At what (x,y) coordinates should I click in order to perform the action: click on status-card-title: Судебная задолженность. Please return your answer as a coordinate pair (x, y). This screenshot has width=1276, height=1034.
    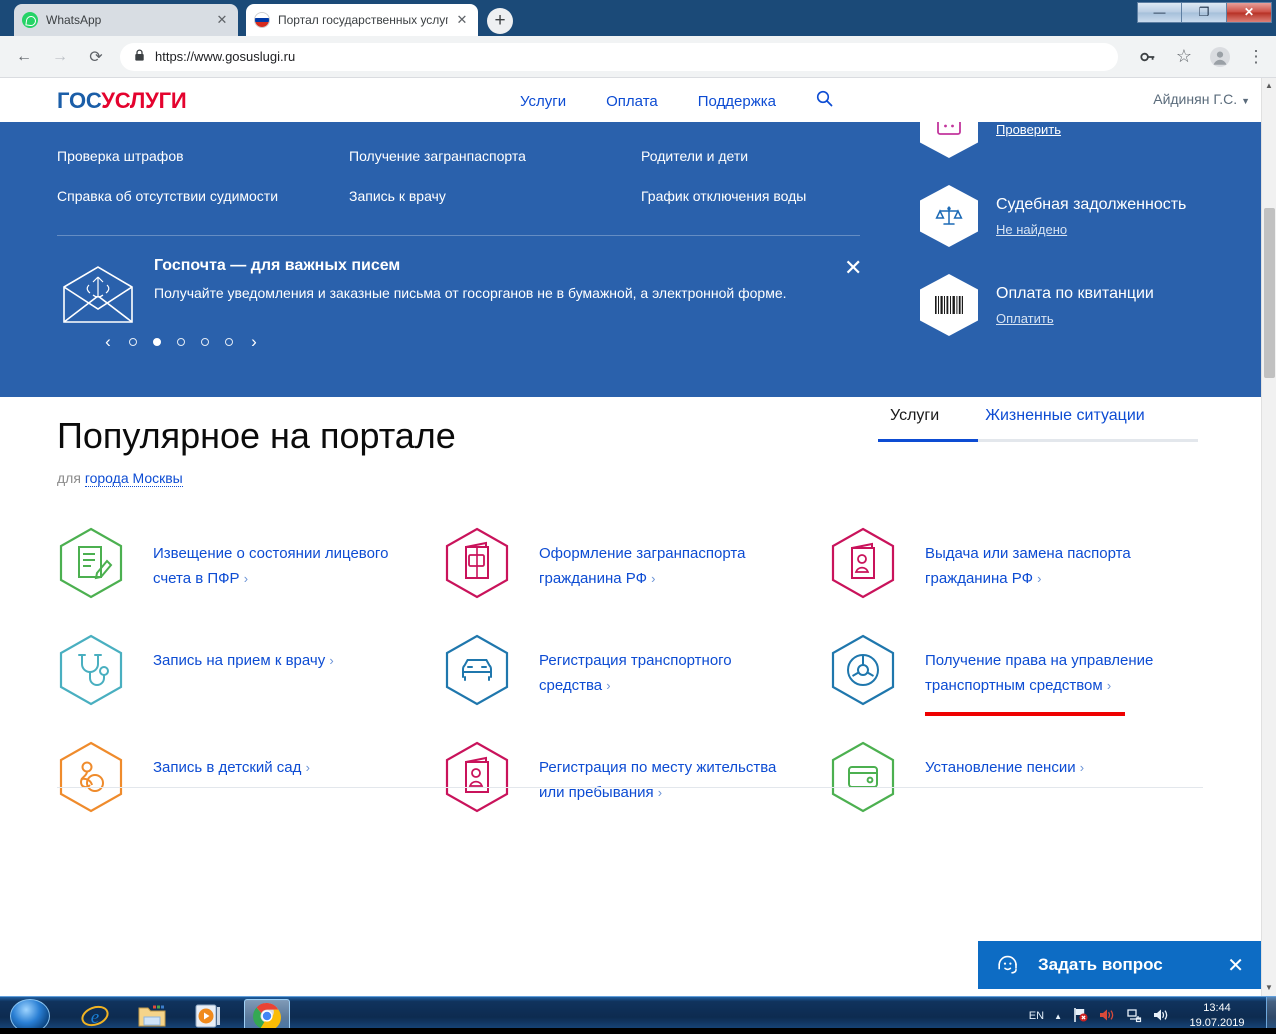
    Looking at the image, I should click on (1091, 204).